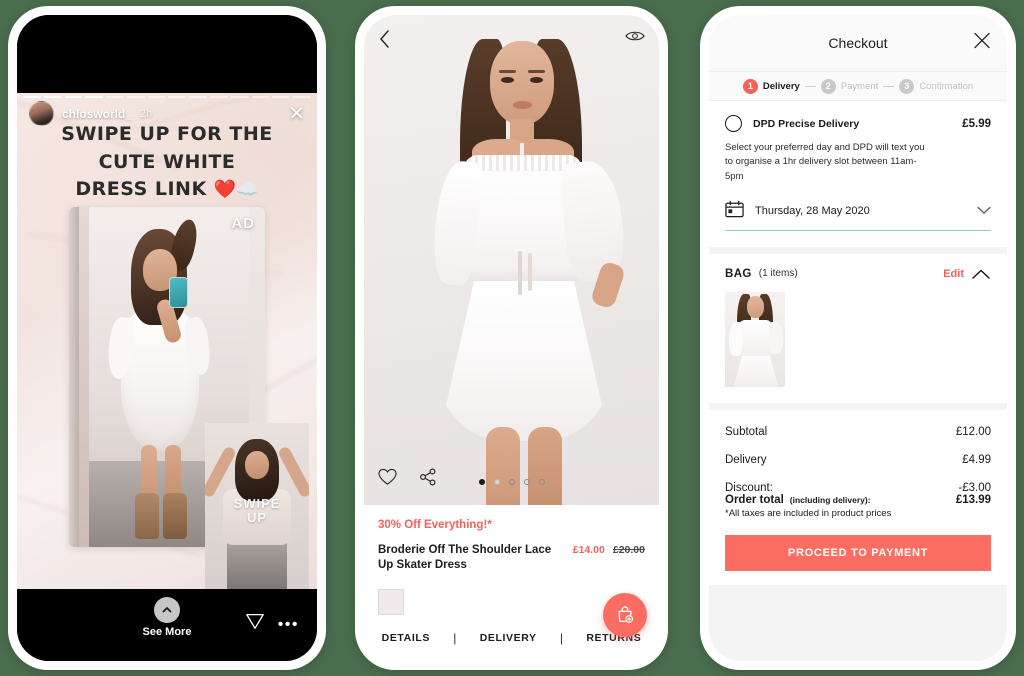 The image size is (1024, 676). I want to click on radio-unchecked-icon, so click(733, 123).